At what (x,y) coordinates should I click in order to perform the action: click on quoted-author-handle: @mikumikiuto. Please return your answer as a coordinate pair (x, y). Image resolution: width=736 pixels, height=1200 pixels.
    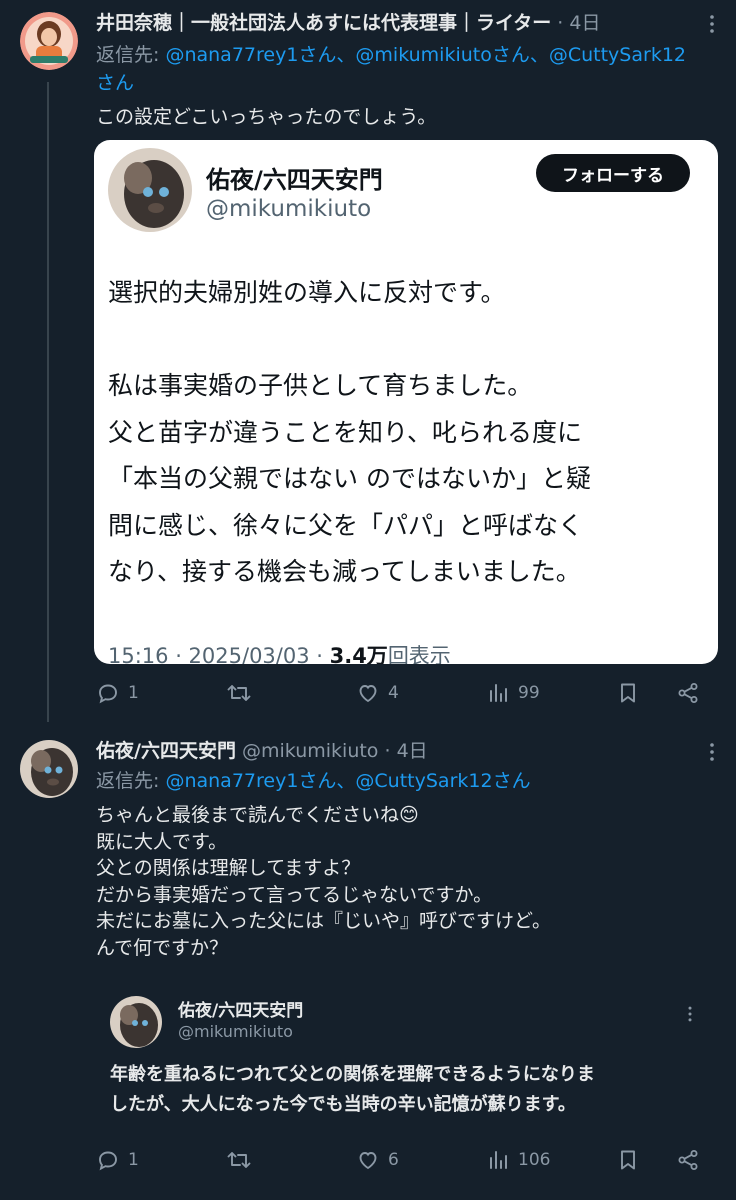
    Looking at the image, I should click on (235, 1031).